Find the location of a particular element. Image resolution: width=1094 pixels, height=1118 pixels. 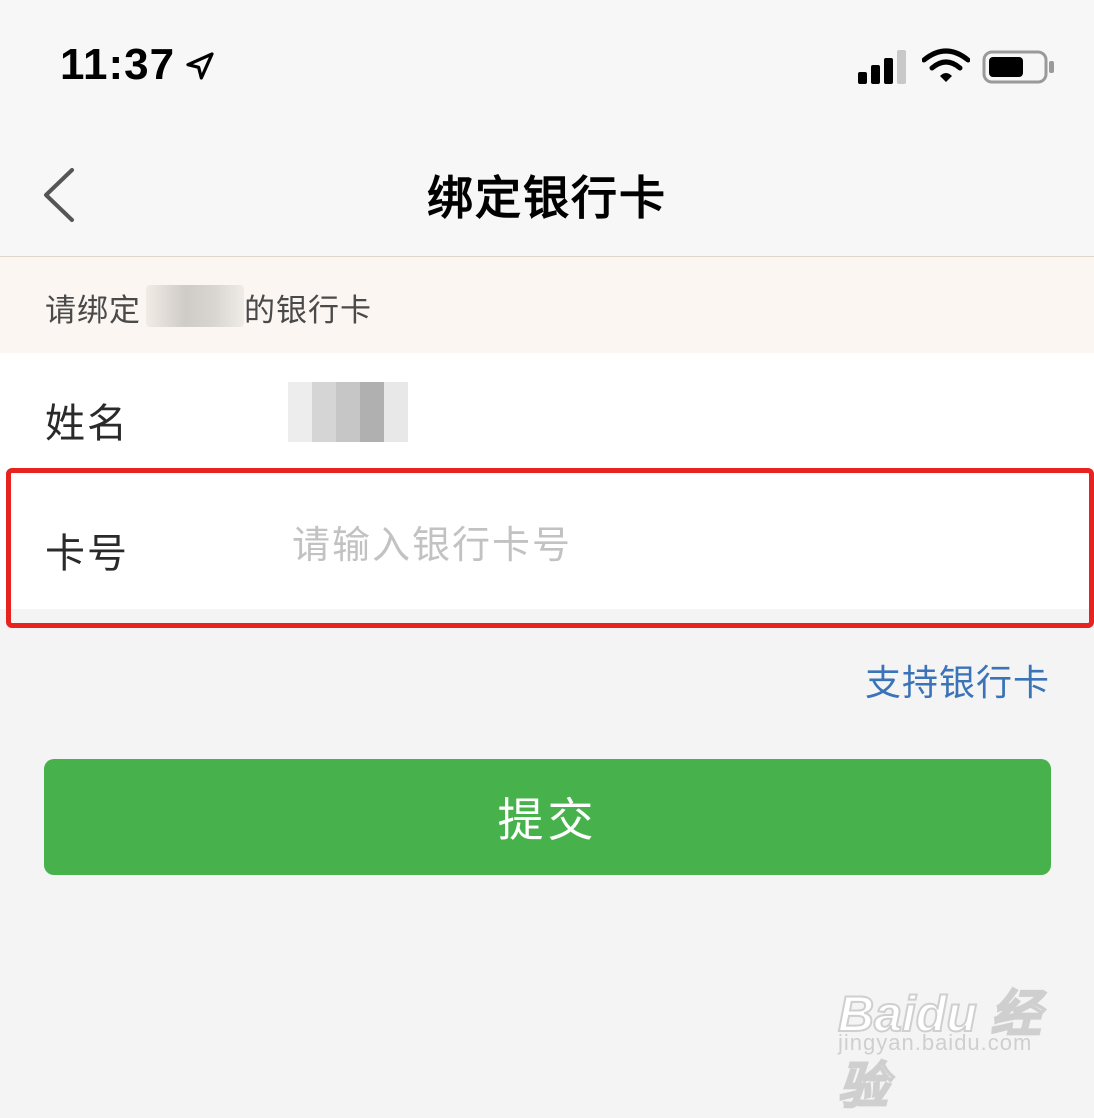

page-title: 绑定银行卡 is located at coordinates (547, 198).